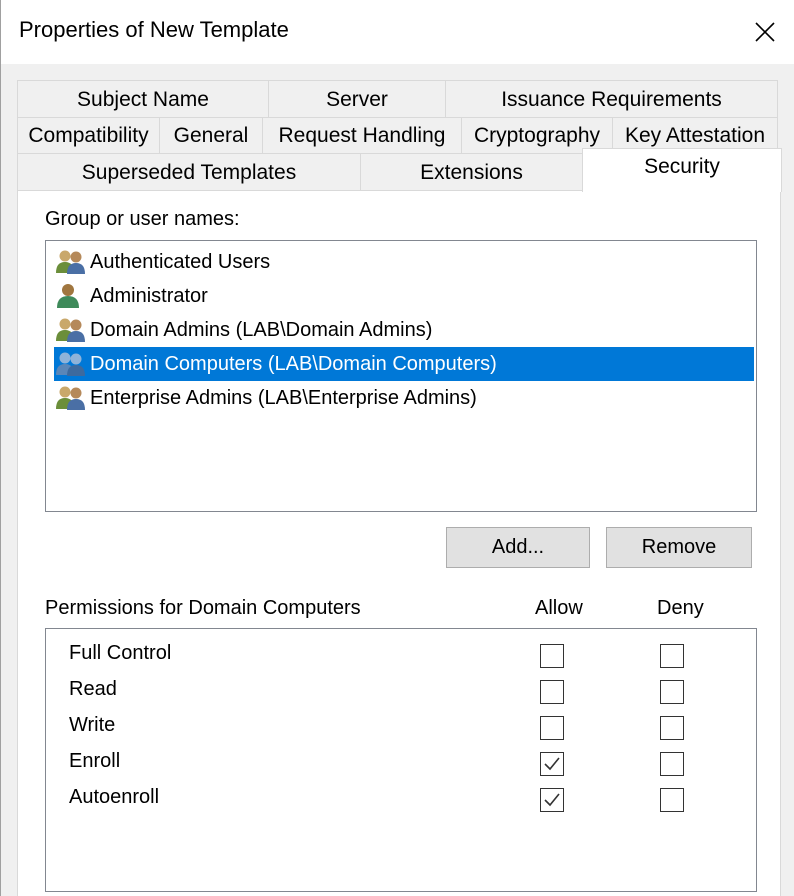 The image size is (794, 896). What do you see at coordinates (154, 29) in the screenshot?
I see `window-title: Properties of New Template` at bounding box center [154, 29].